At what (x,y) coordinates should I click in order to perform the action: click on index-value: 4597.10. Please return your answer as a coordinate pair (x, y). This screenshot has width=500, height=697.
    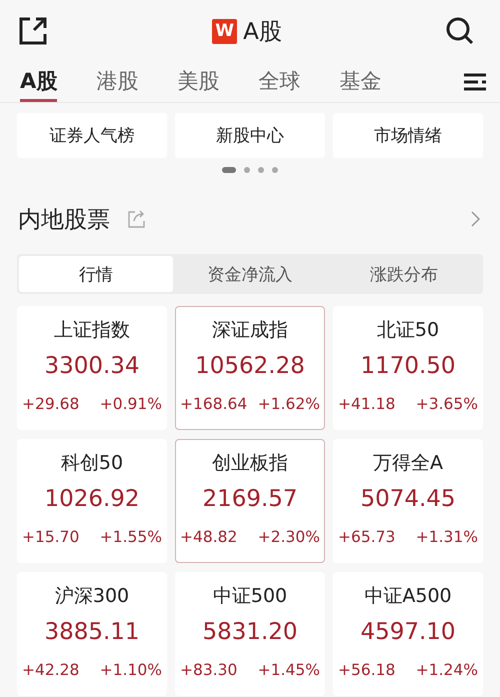
    Looking at the image, I should click on (408, 633).